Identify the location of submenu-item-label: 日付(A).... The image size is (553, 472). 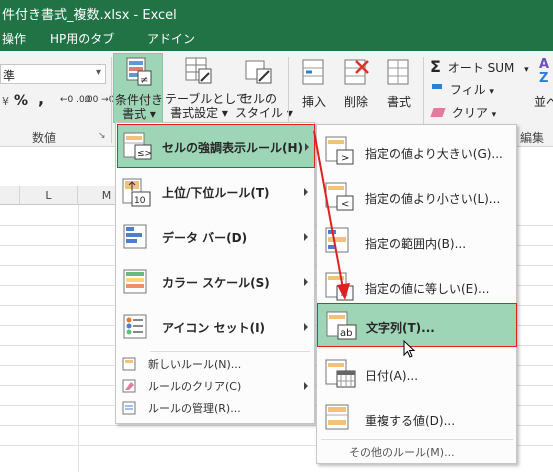
(392, 376).